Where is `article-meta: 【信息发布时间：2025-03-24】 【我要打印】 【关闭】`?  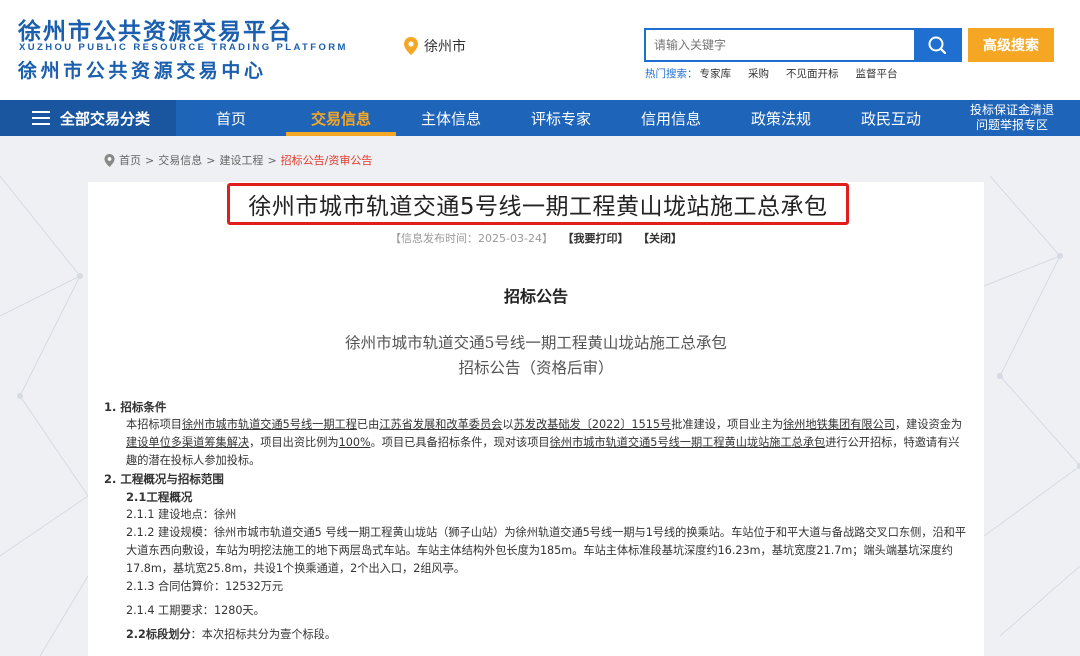
article-meta: 【信息发布时间：2025-03-24】 【我要打印】 【关闭】 is located at coordinates (536, 238).